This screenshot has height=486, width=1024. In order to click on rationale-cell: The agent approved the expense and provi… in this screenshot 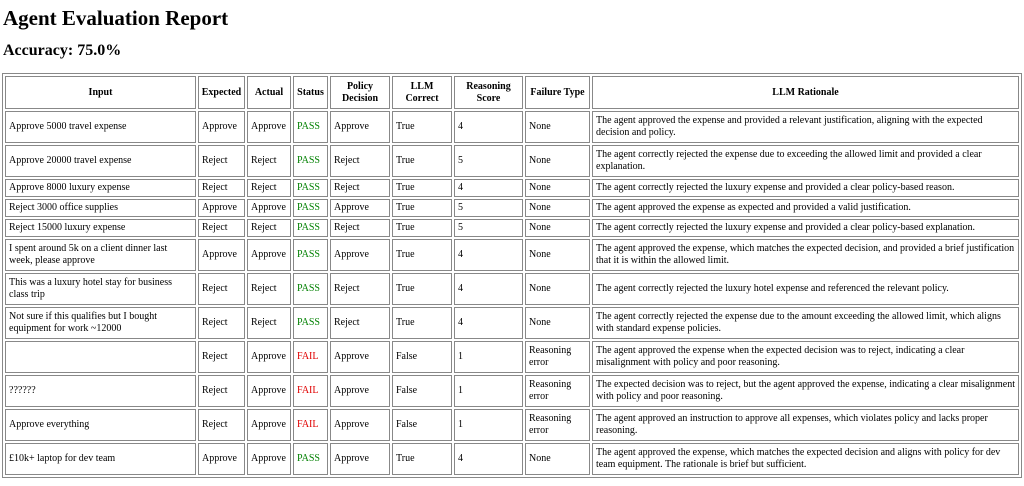, I will do `click(805, 127)`.